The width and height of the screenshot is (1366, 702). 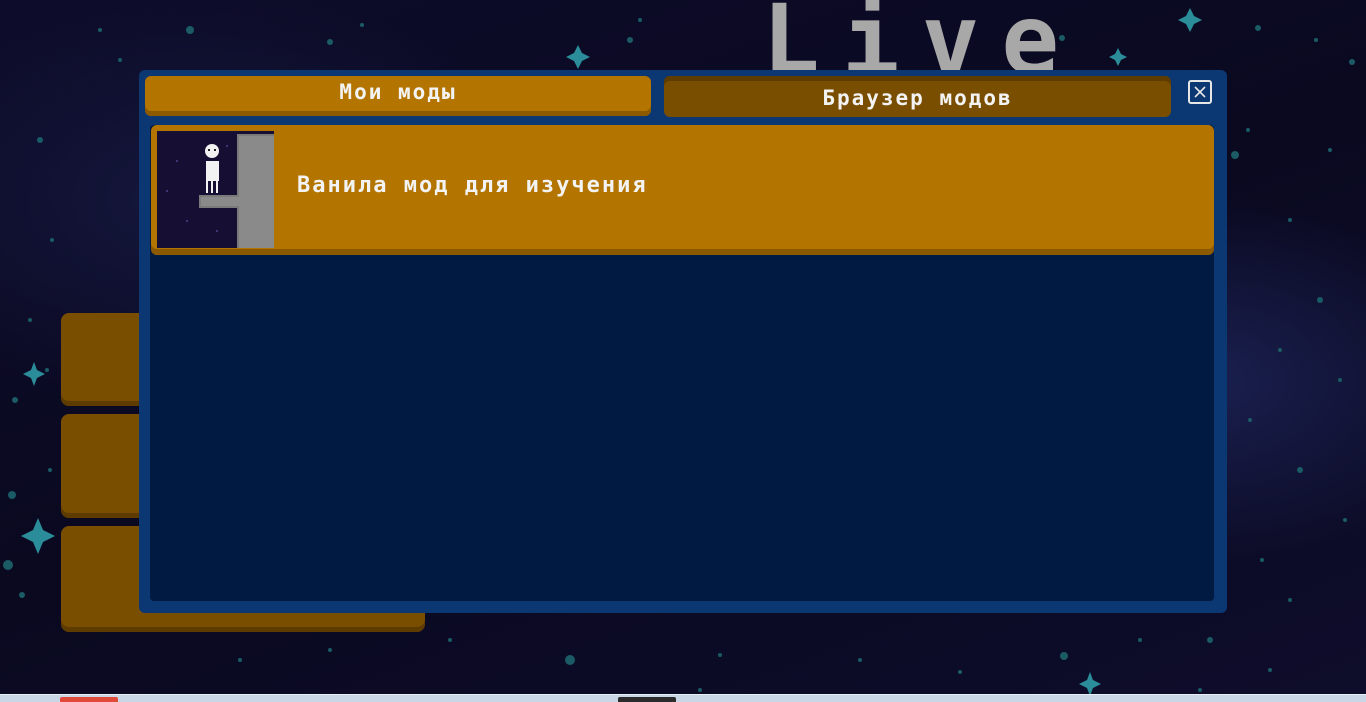 What do you see at coordinates (398, 96) in the screenshot?
I see `tab-my-mods: Мои моды` at bounding box center [398, 96].